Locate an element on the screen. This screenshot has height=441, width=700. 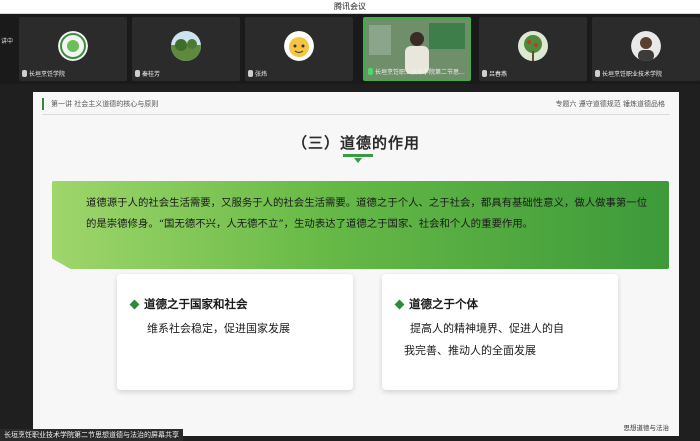
card-title: 道德之于个体 is located at coordinates (436, 304).